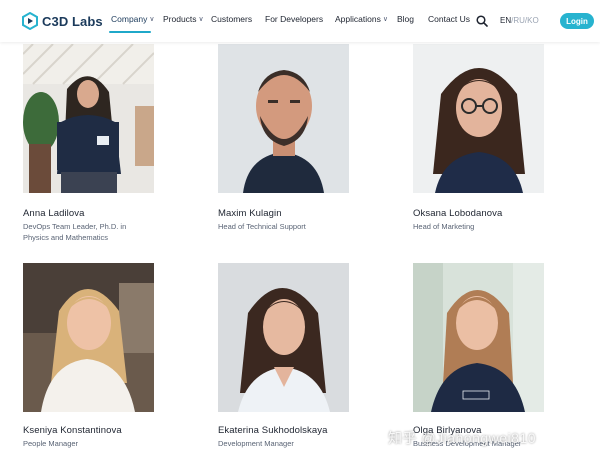 Image resolution: width=600 pixels, height=463 pixels. What do you see at coordinates (533, 20) in the screenshot?
I see `lang-ko: KO` at bounding box center [533, 20].